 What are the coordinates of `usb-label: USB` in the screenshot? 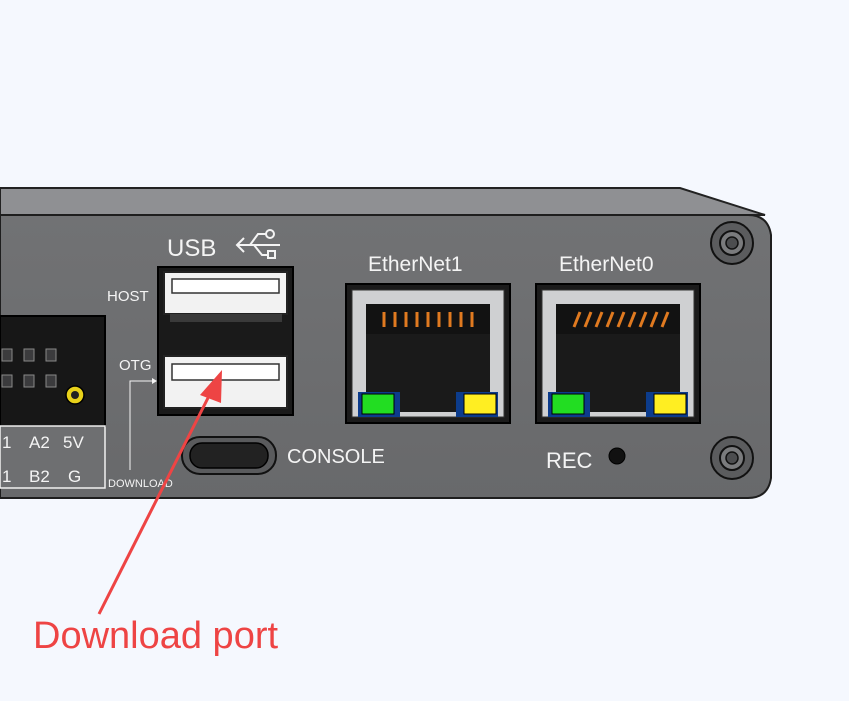 It's located at (191, 248).